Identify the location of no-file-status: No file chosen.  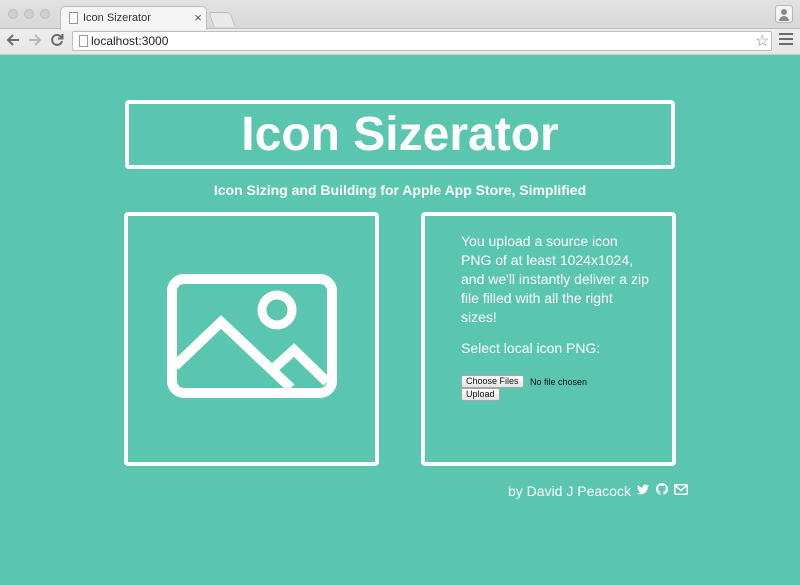
(558, 381).